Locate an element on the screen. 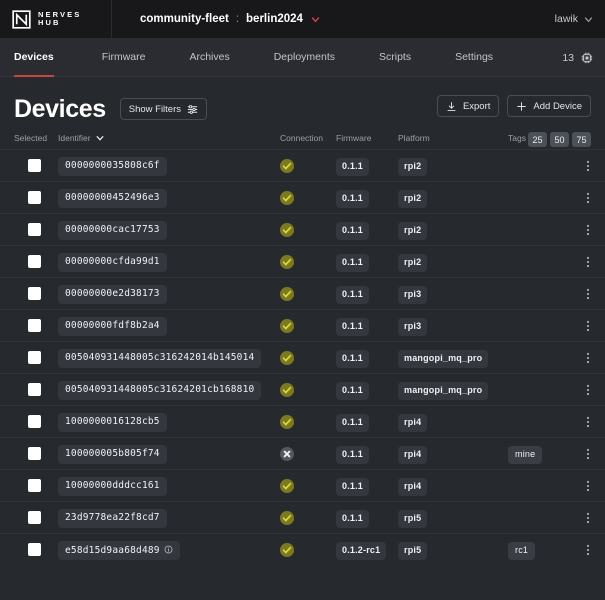 Image resolution: width=605 pixels, height=600 pixels. tag-badge: rc1 is located at coordinates (522, 550).